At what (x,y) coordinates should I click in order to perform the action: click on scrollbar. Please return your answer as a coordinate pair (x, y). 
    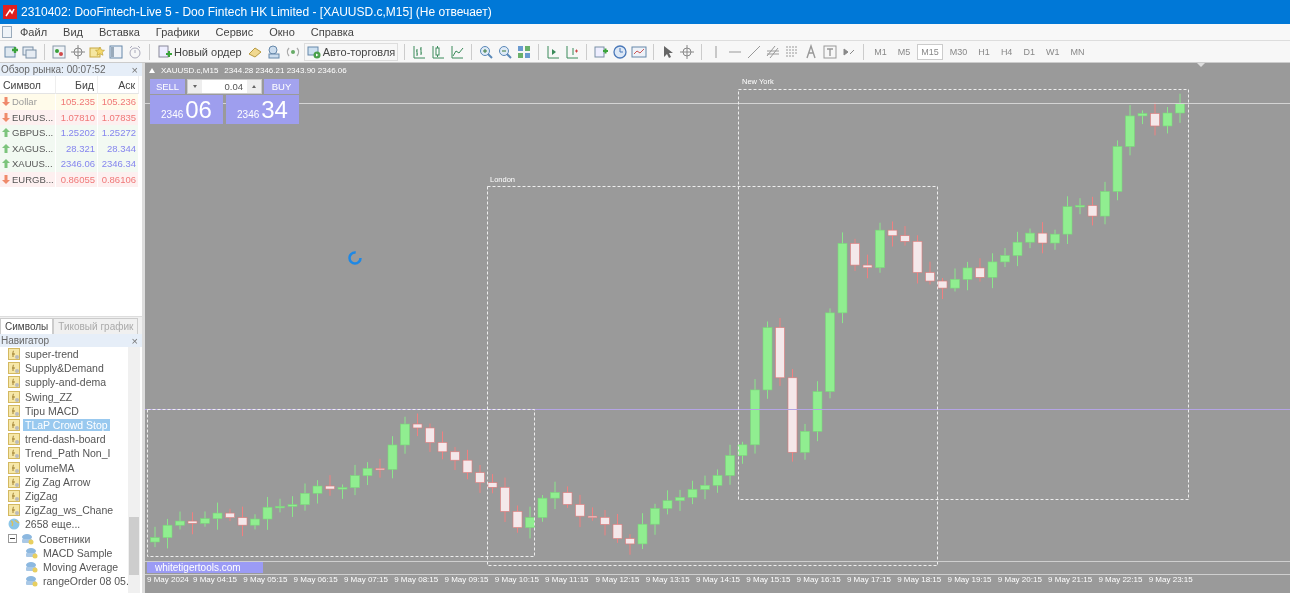
    Looking at the image, I should click on (134, 470).